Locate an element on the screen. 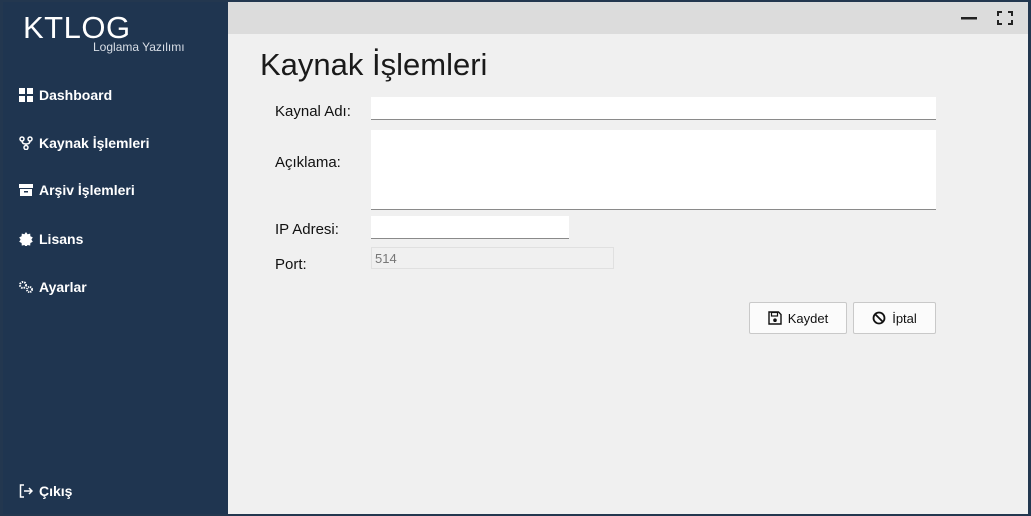 This screenshot has width=1031, height=516. logout-label: Çıkış is located at coordinates (56, 491).